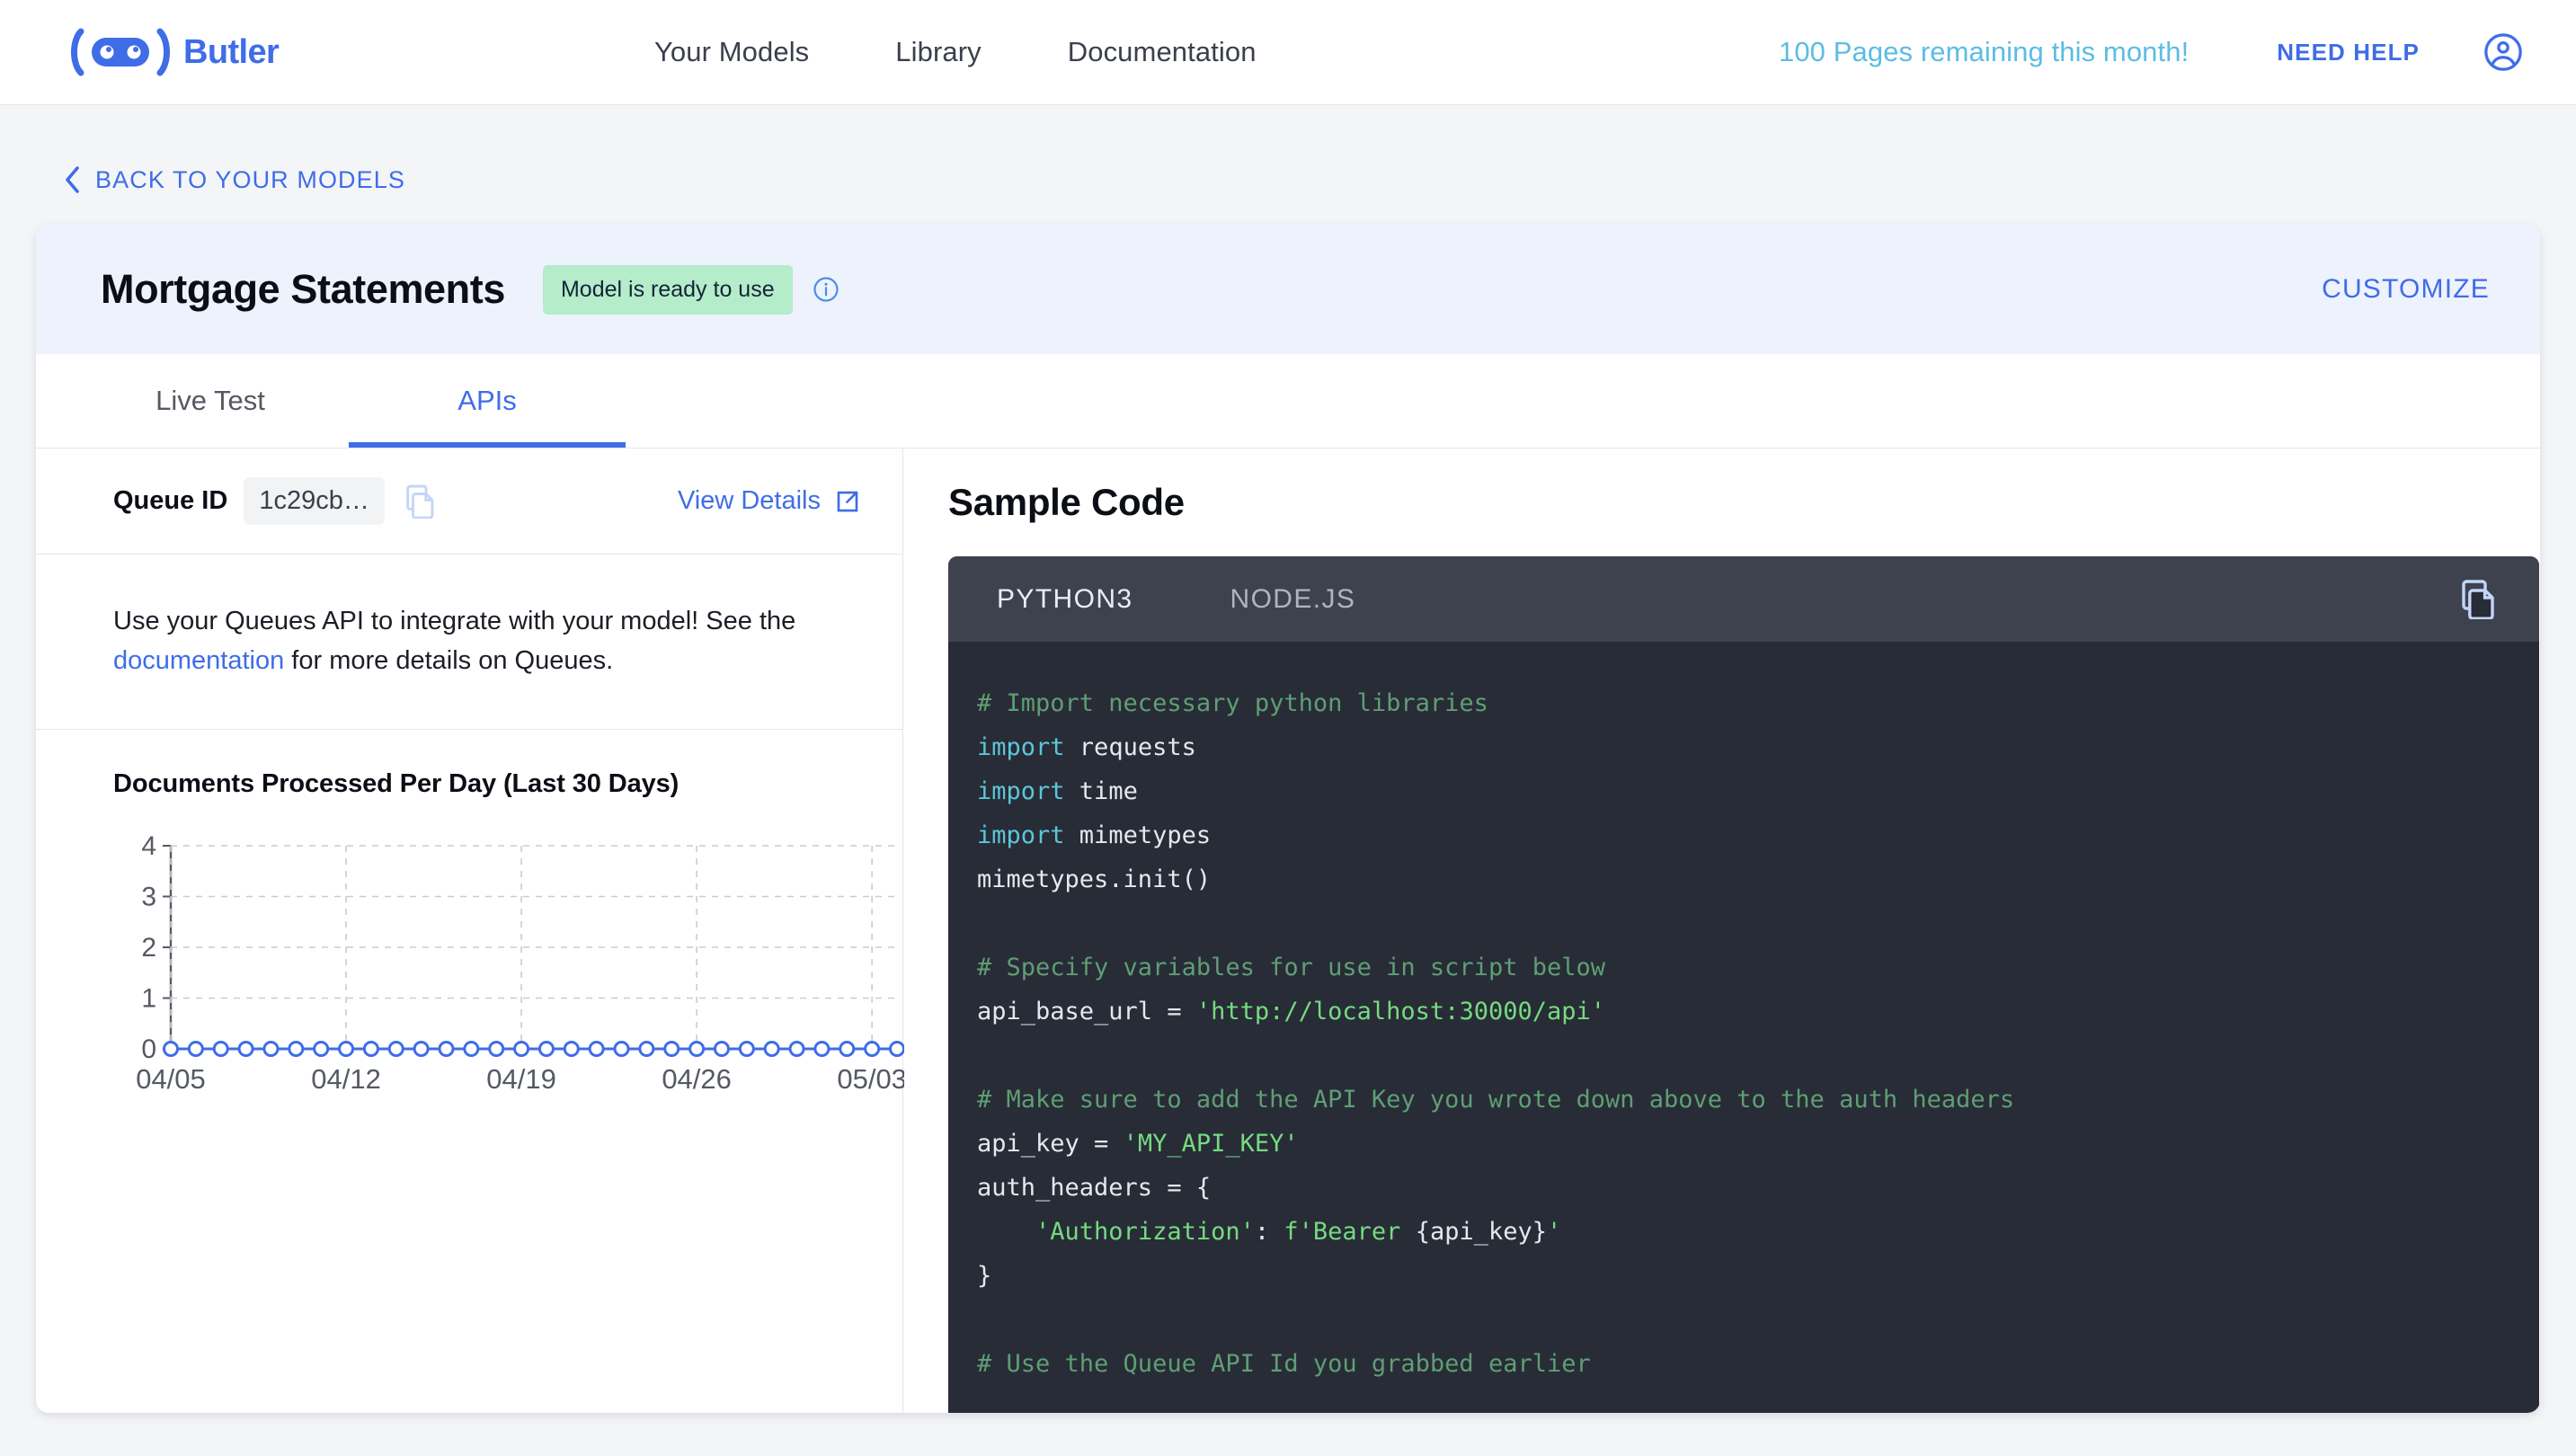  What do you see at coordinates (1211, 1144) in the screenshot?
I see `code-token-string: 'MY_API_KEY'` at bounding box center [1211, 1144].